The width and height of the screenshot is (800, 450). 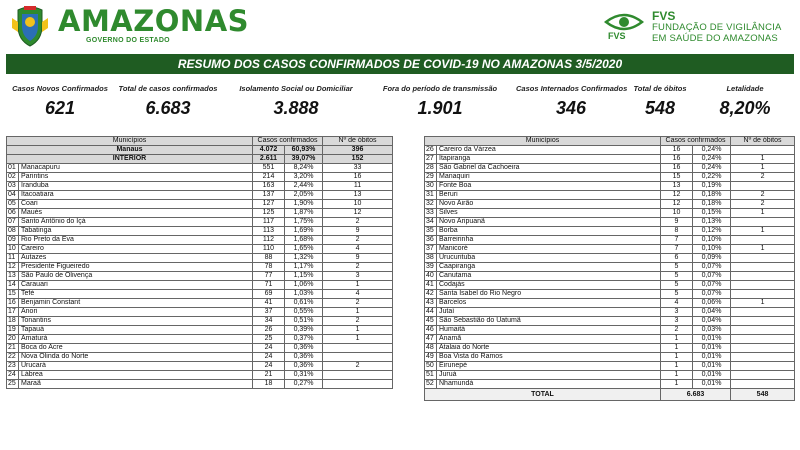 What do you see at coordinates (303, 177) in the screenshot?
I see `cell-pct: 3,20%` at bounding box center [303, 177].